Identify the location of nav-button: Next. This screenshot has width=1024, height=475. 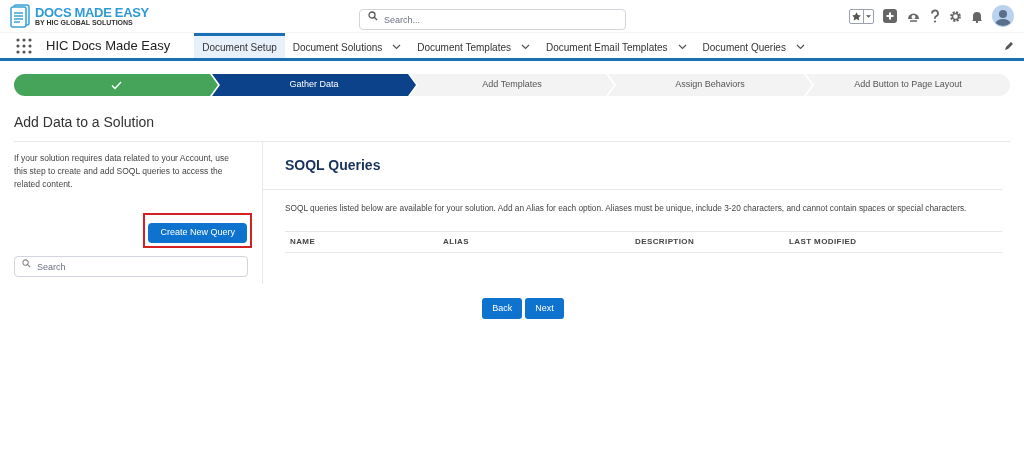
(544, 308).